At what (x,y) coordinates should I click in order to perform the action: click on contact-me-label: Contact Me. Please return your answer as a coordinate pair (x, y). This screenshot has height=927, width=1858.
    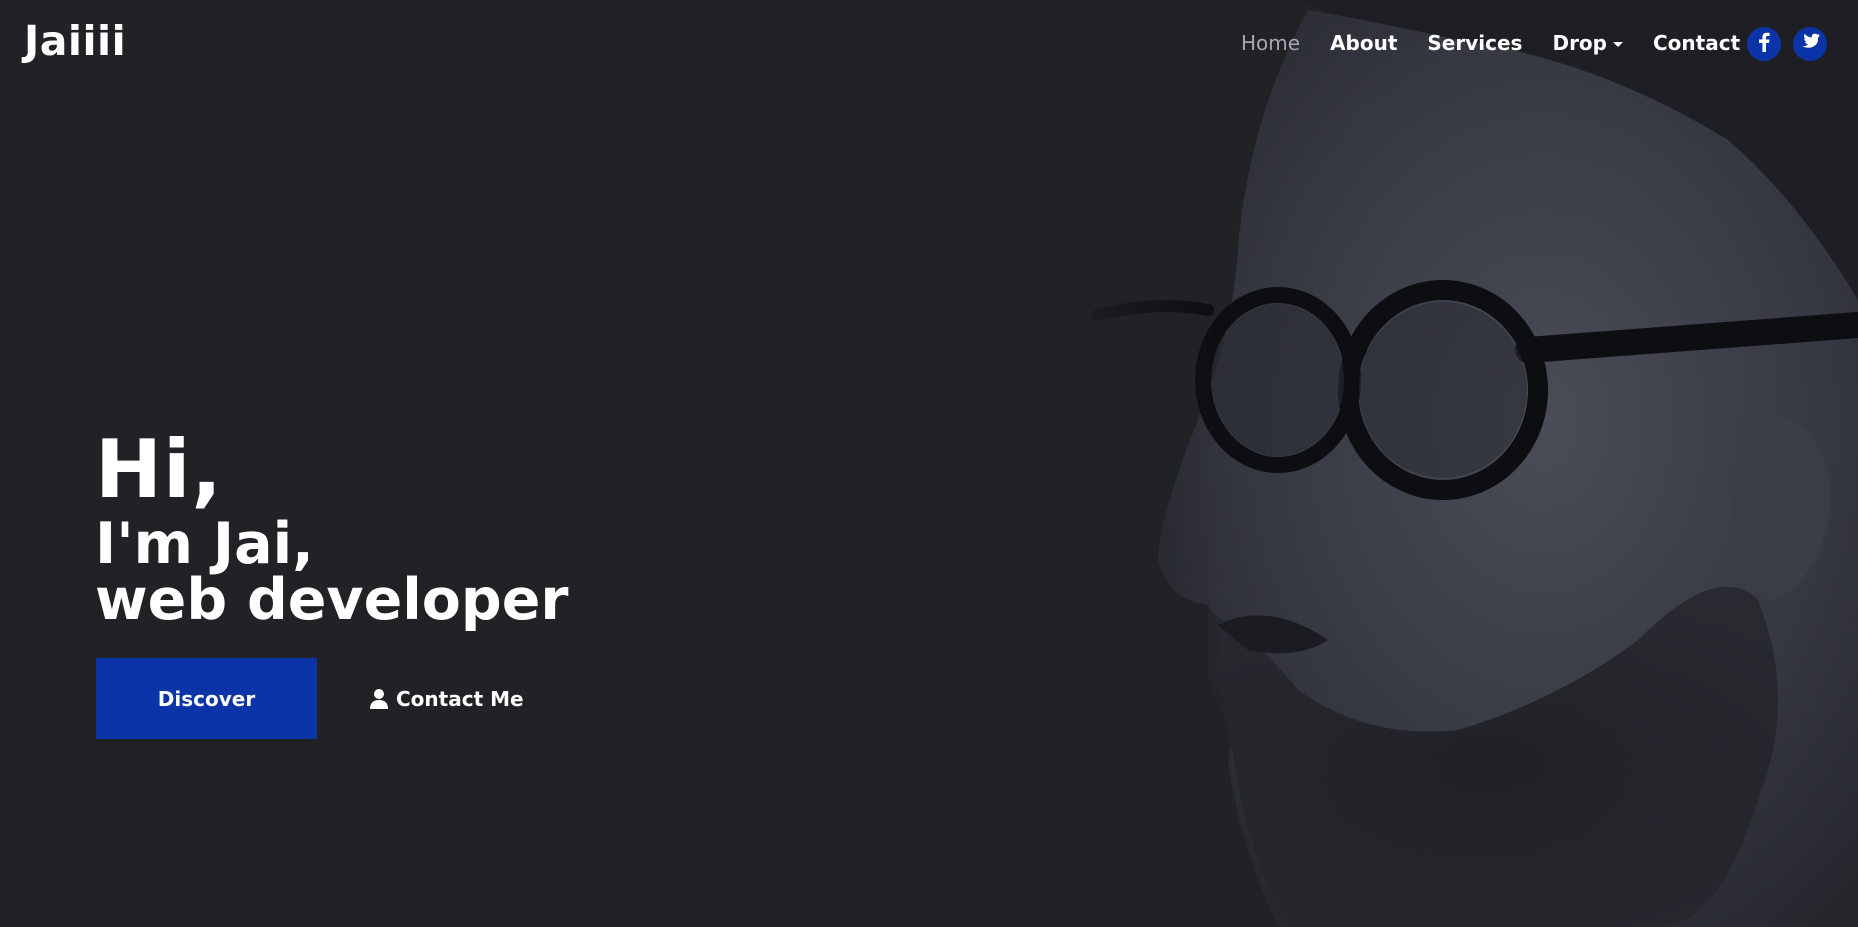
    Looking at the image, I should click on (460, 699).